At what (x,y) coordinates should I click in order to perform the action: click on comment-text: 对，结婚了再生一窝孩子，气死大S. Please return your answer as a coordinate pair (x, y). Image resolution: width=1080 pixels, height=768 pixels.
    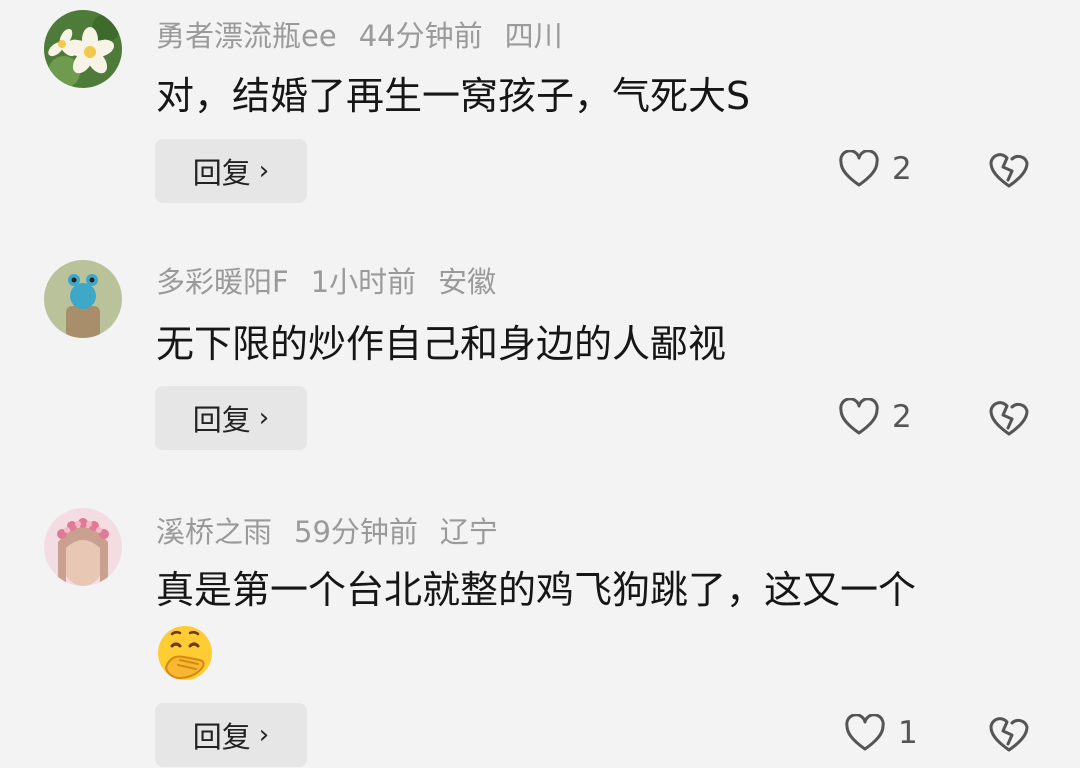
    Looking at the image, I should click on (453, 96).